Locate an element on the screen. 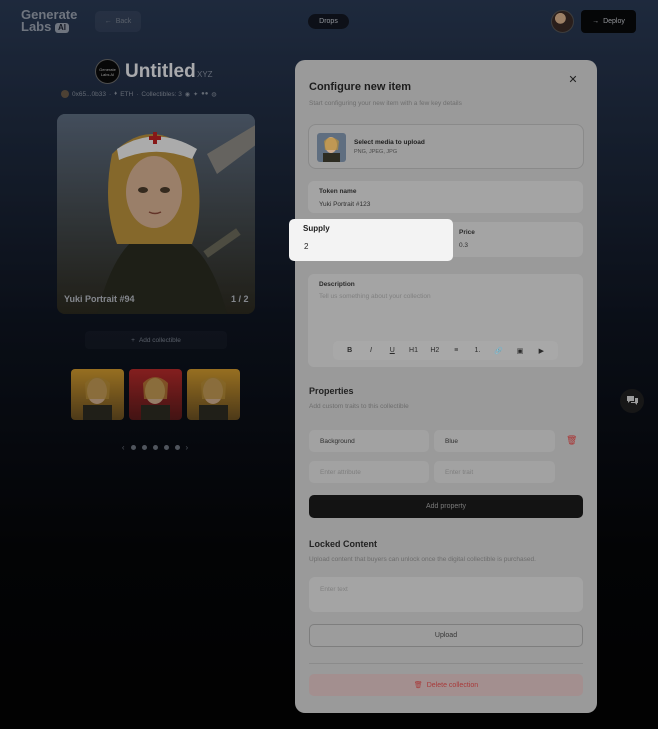 Image resolution: width=658 pixels, height=729 pixels. uploaded-image is located at coordinates (331, 147).